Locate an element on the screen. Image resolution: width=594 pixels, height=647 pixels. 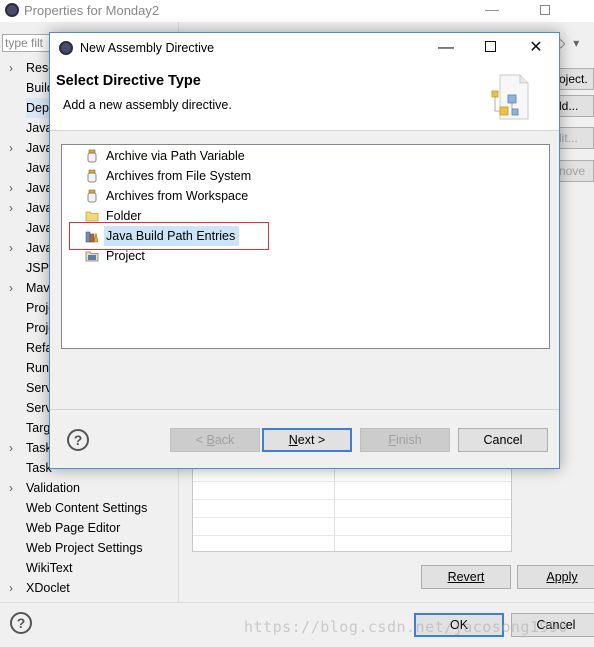
right-button-4: nove is located at coordinates (575, 171).